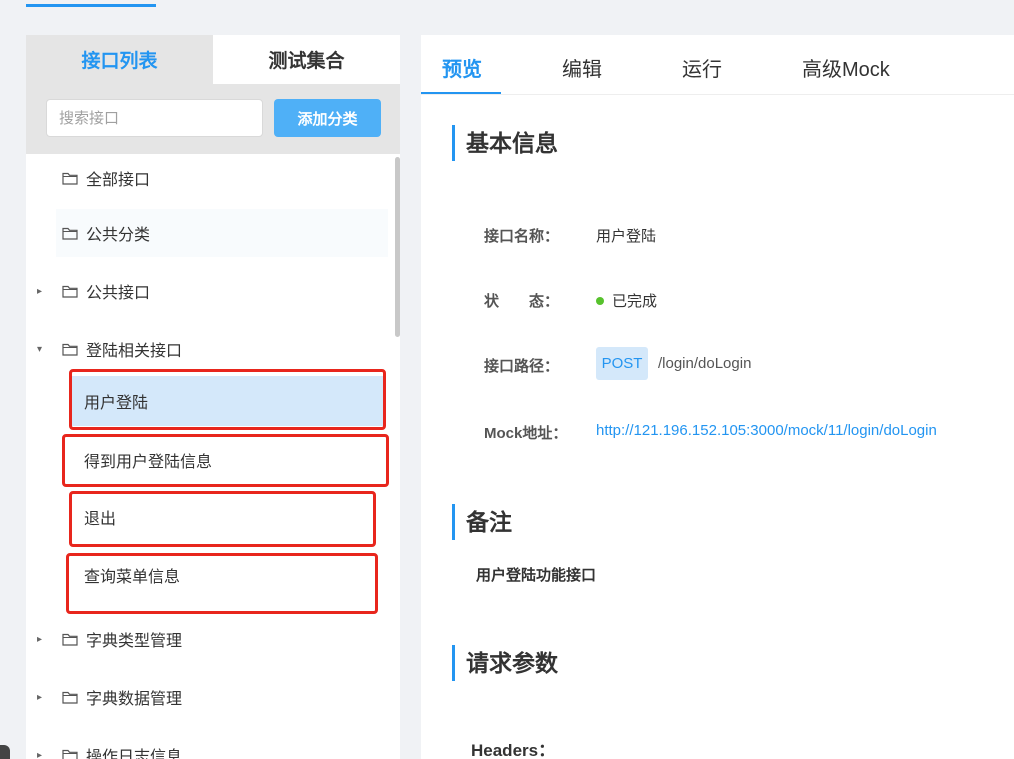  I want to click on tab-edit: 编辑, so click(582, 67).